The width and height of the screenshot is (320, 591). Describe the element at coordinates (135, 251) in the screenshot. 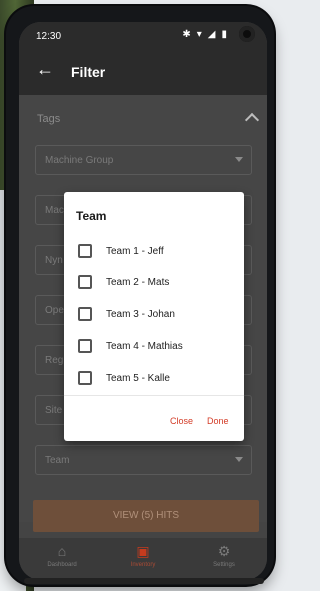

I see `option-label: Team 1 - Jeff` at that location.